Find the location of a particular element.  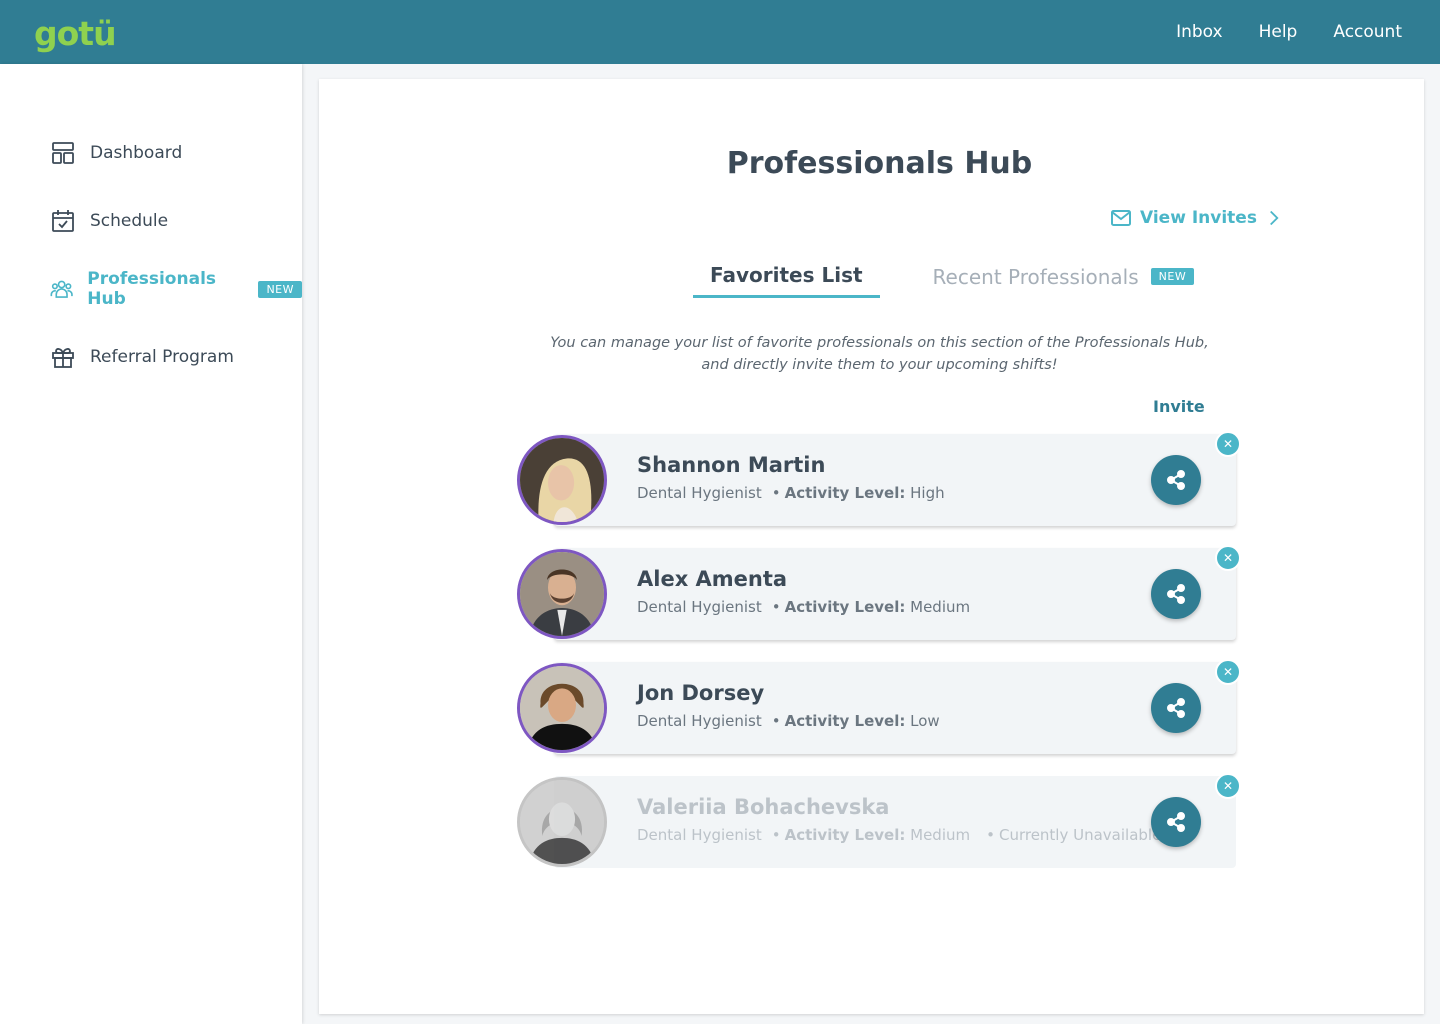

availability-status: Currently Unavailable is located at coordinates (1080, 835).